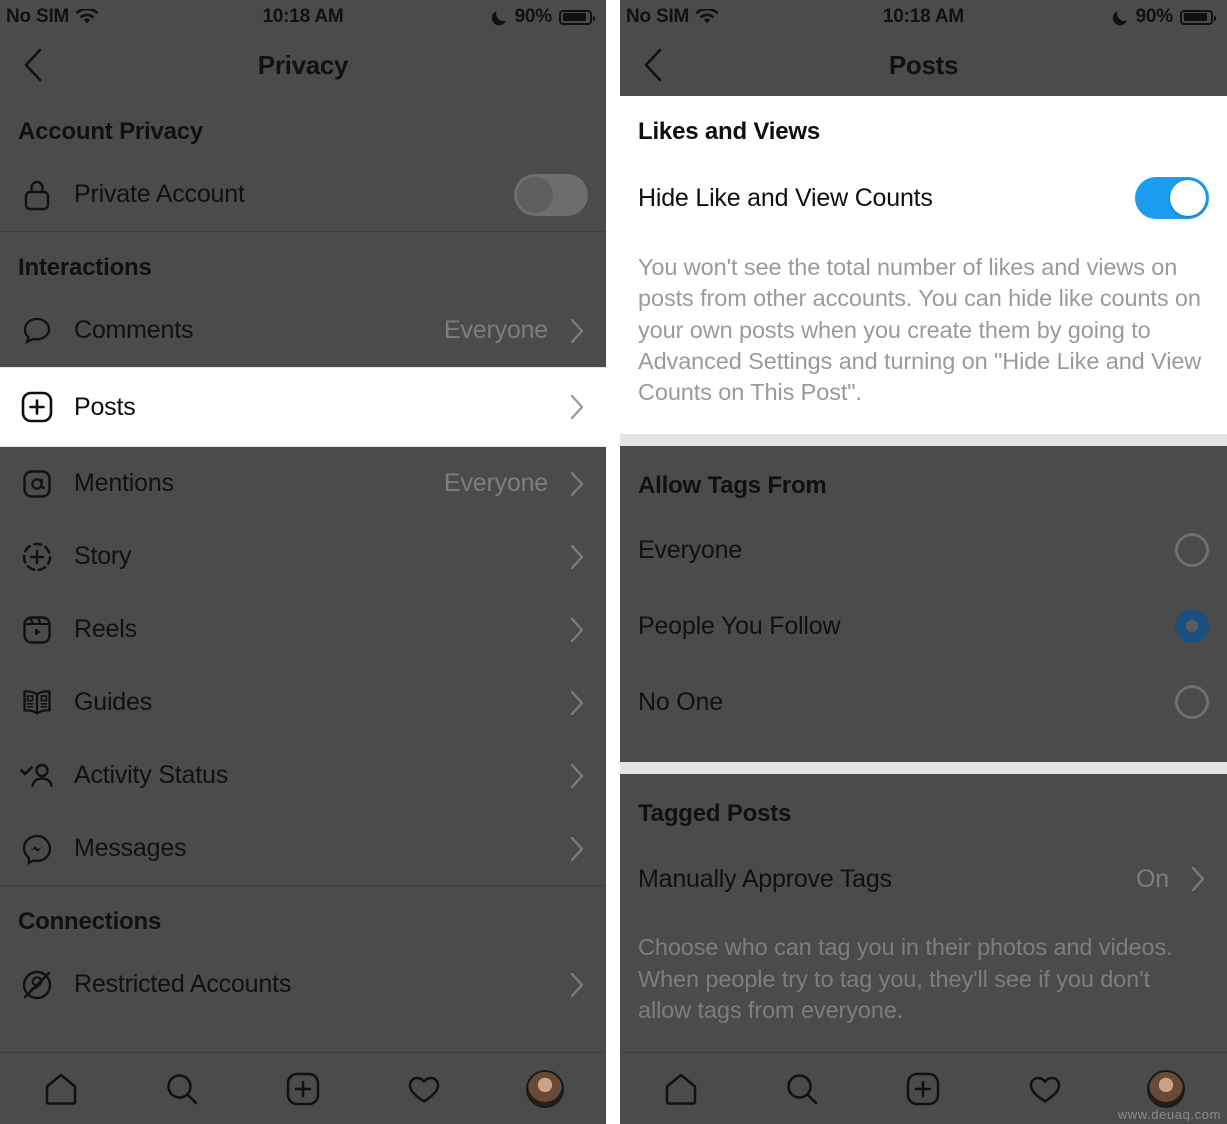 Image resolution: width=1227 pixels, height=1124 pixels. Describe the element at coordinates (551, 194) in the screenshot. I see `private-account-toggle` at that location.